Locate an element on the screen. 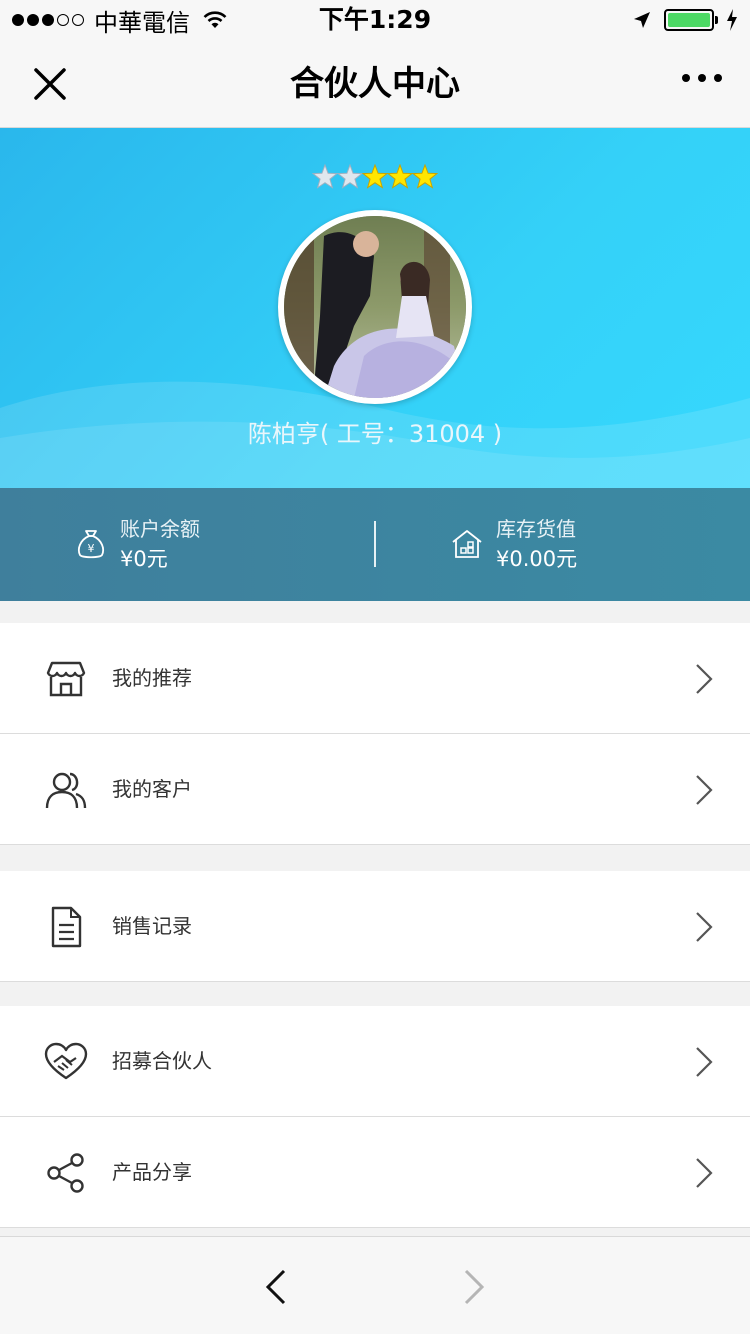 The height and width of the screenshot is (1334, 750). inventory-stat: 库存货值 ¥0.00元 is located at coordinates (513, 544).